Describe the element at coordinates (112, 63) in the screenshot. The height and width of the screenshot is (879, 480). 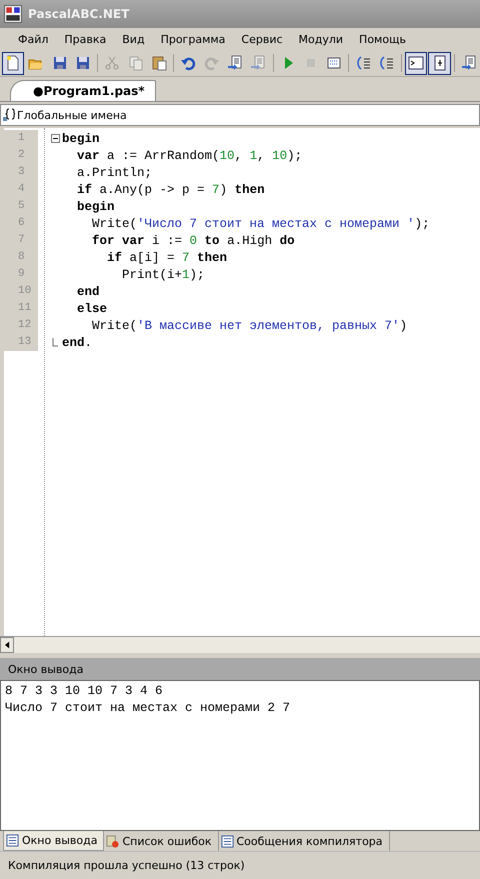
I see `cut-icon` at that location.